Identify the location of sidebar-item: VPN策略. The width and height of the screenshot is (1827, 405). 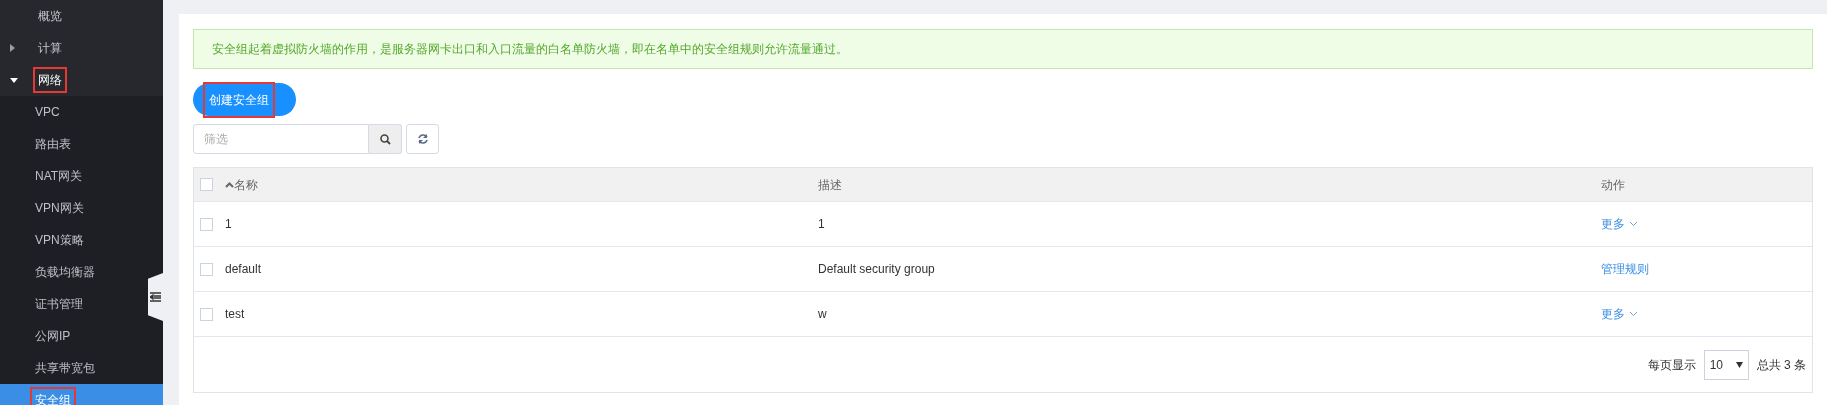
(74, 240).